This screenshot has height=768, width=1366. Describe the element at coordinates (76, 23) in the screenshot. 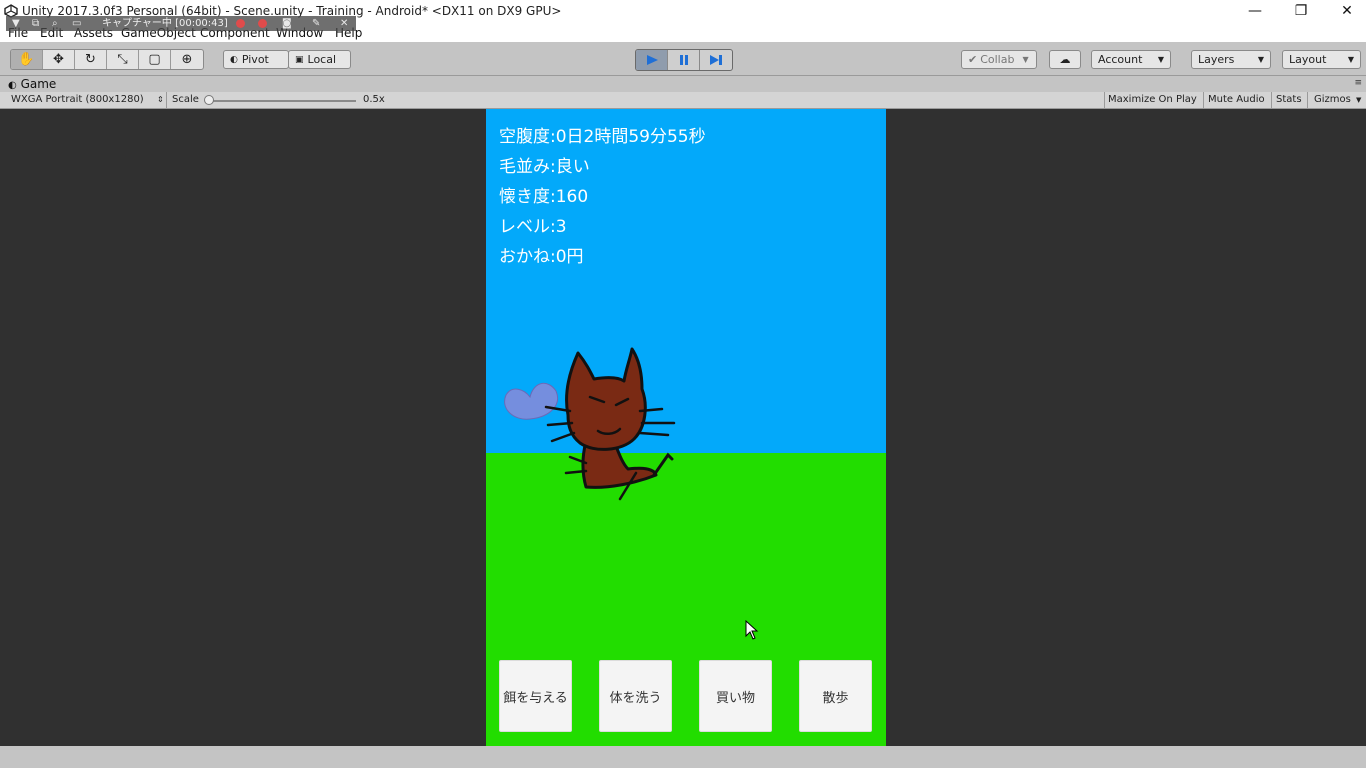

I see `region-icon: ▭` at that location.